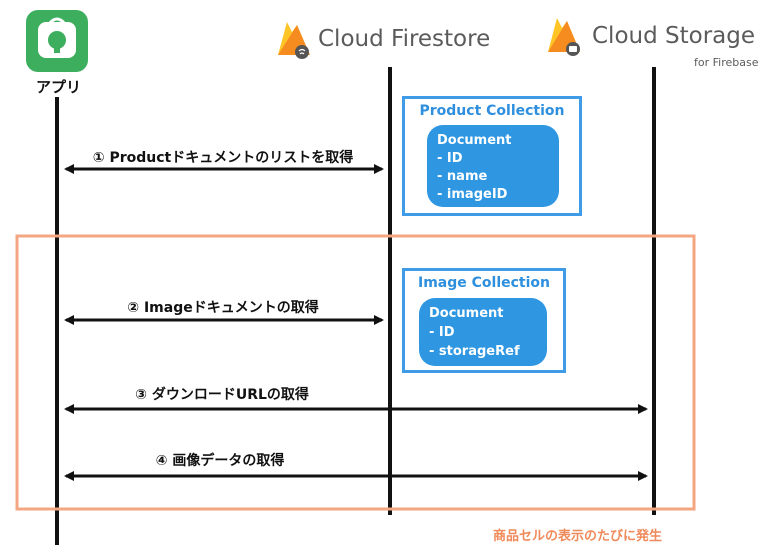  Describe the element at coordinates (474, 351) in the screenshot. I see `image-field: - storageRef` at that location.